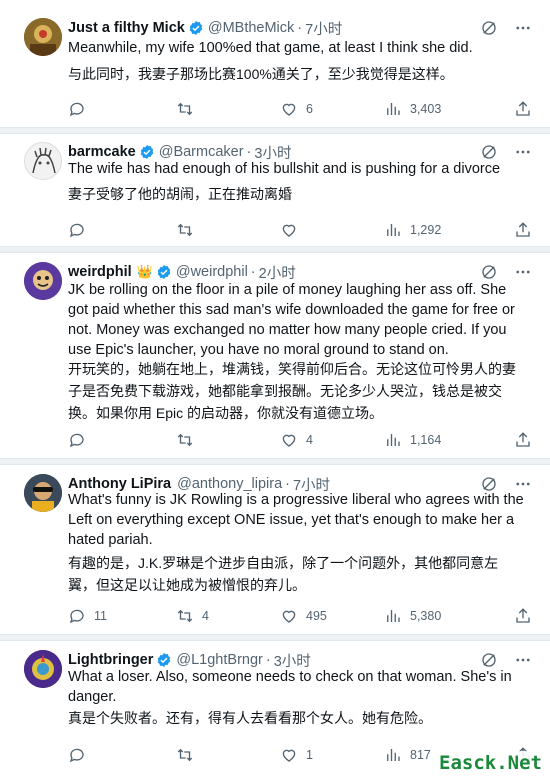 This screenshot has width=550, height=779. I want to click on tweet-actions: 1,292, so click(300, 230).